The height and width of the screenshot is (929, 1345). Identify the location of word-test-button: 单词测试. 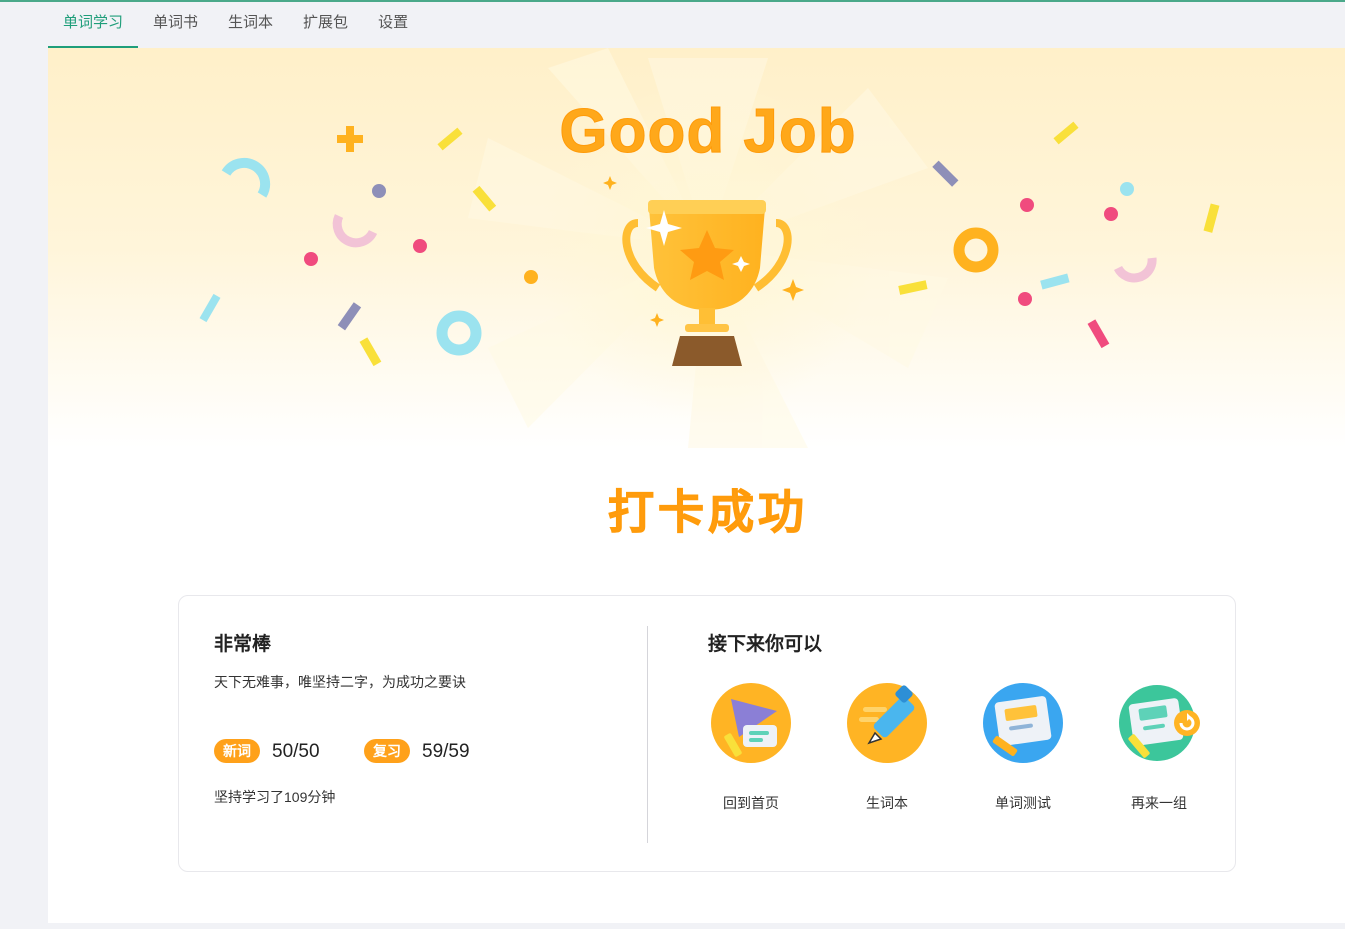
(1023, 747).